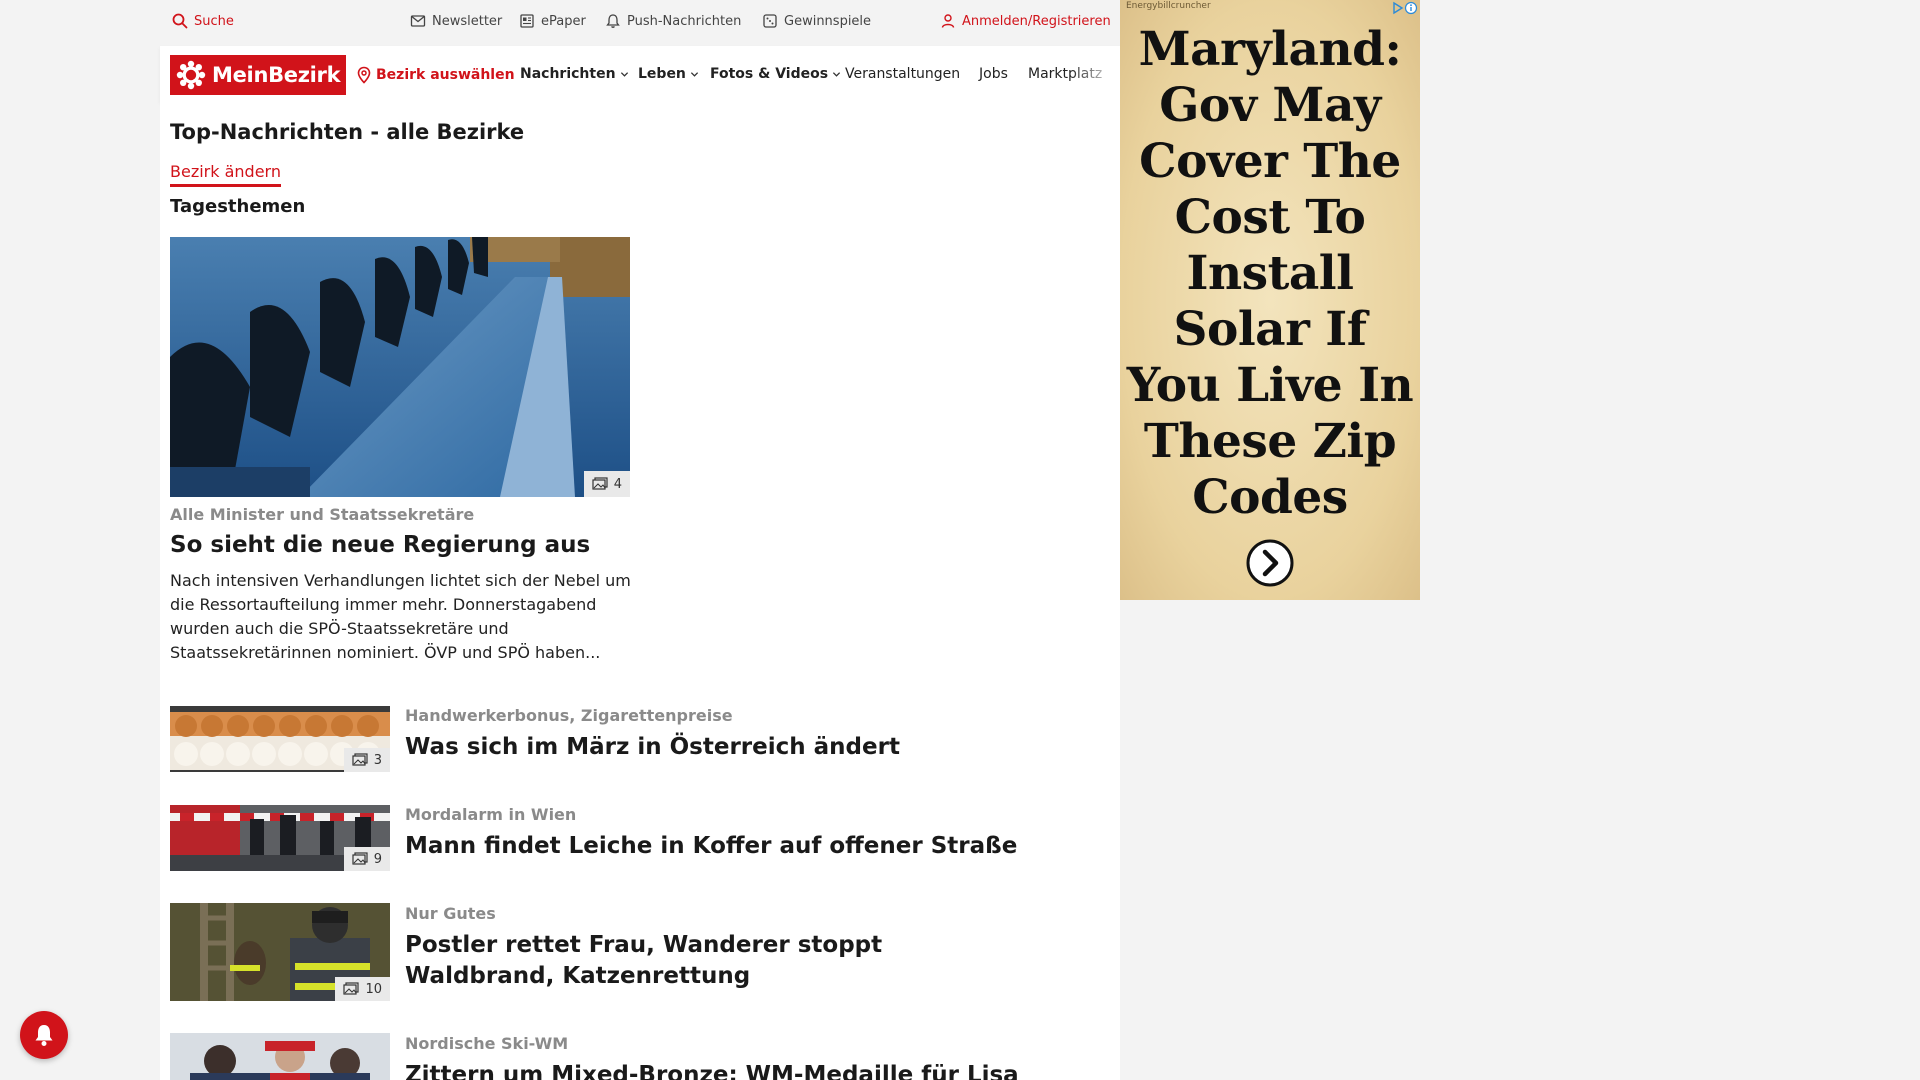 The image size is (1920, 1080). I want to click on parliament-seats-photo, so click(400, 367).